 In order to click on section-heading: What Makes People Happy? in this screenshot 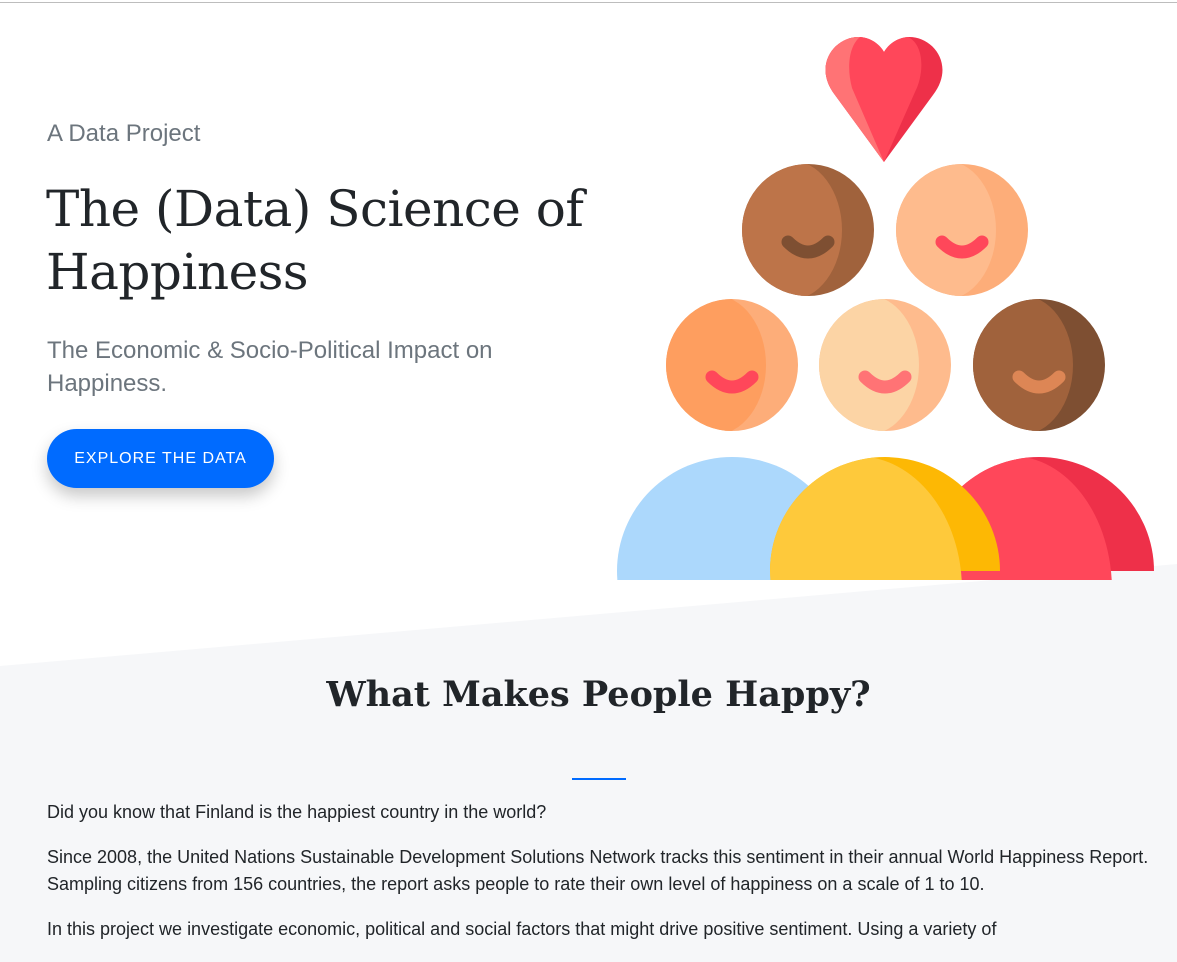, I will do `click(598, 694)`.